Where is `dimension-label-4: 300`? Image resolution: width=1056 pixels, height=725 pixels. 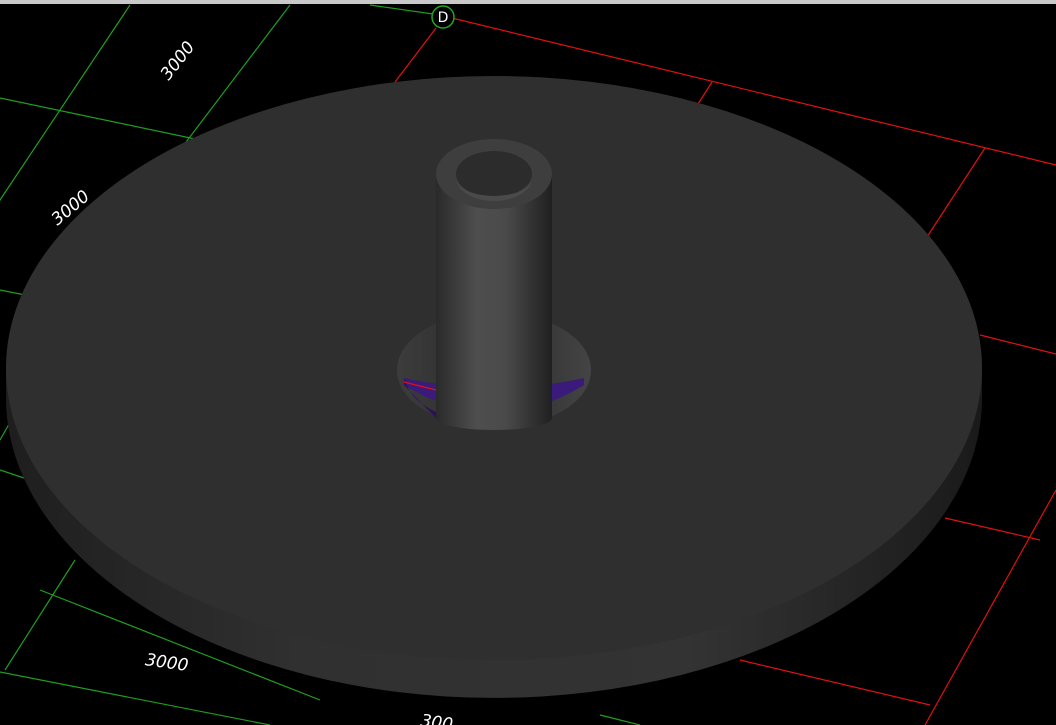 dimension-label-4: 300 is located at coordinates (436, 718).